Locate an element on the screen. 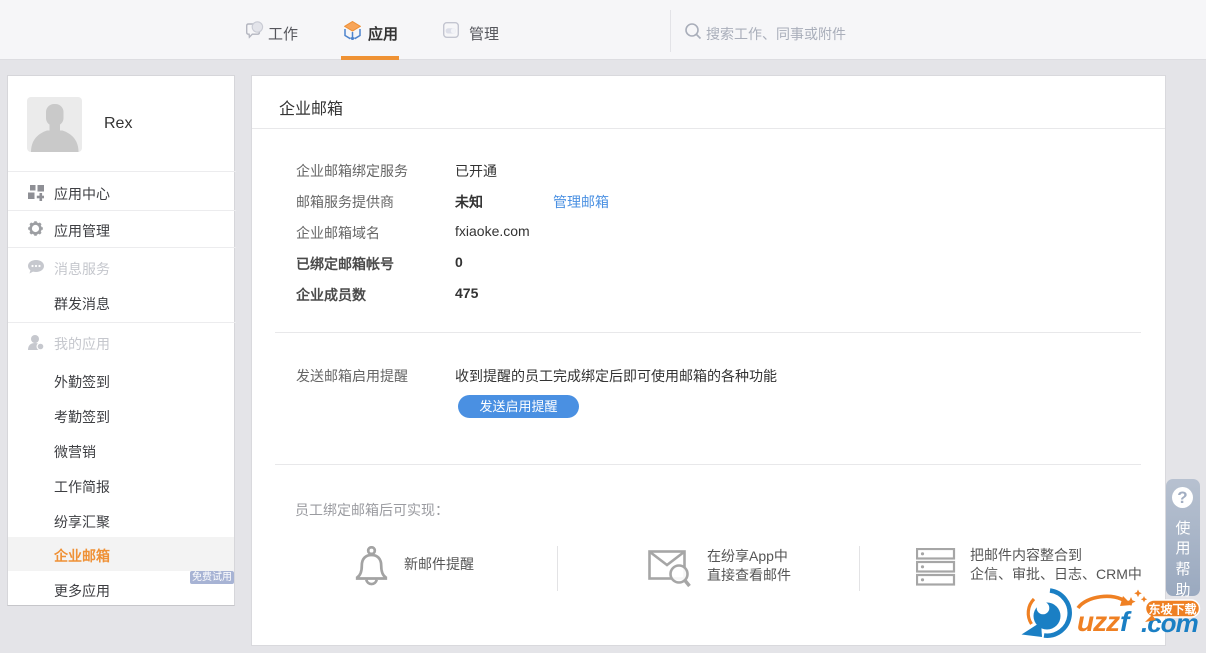 This screenshot has height=653, width=1206. svg-text: uzz is located at coordinates (1098, 621).